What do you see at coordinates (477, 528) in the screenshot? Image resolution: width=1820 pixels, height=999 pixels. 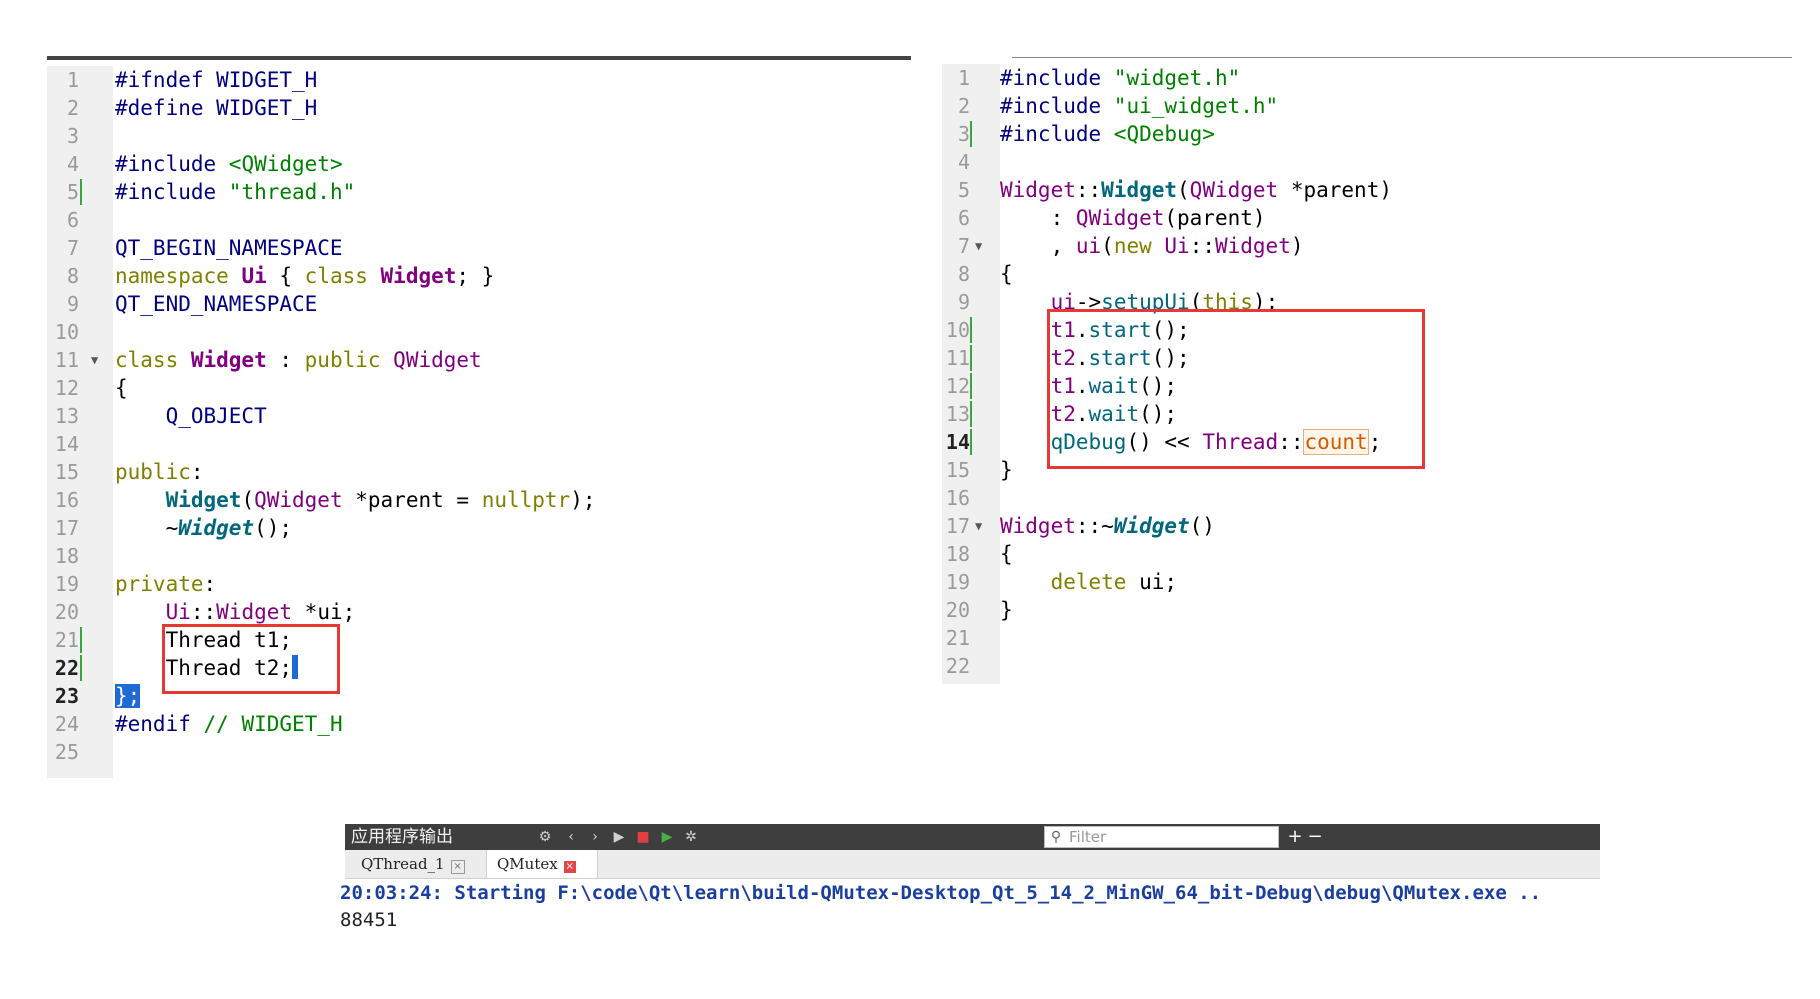 I see `code-line: 17 ~Widget();` at bounding box center [477, 528].